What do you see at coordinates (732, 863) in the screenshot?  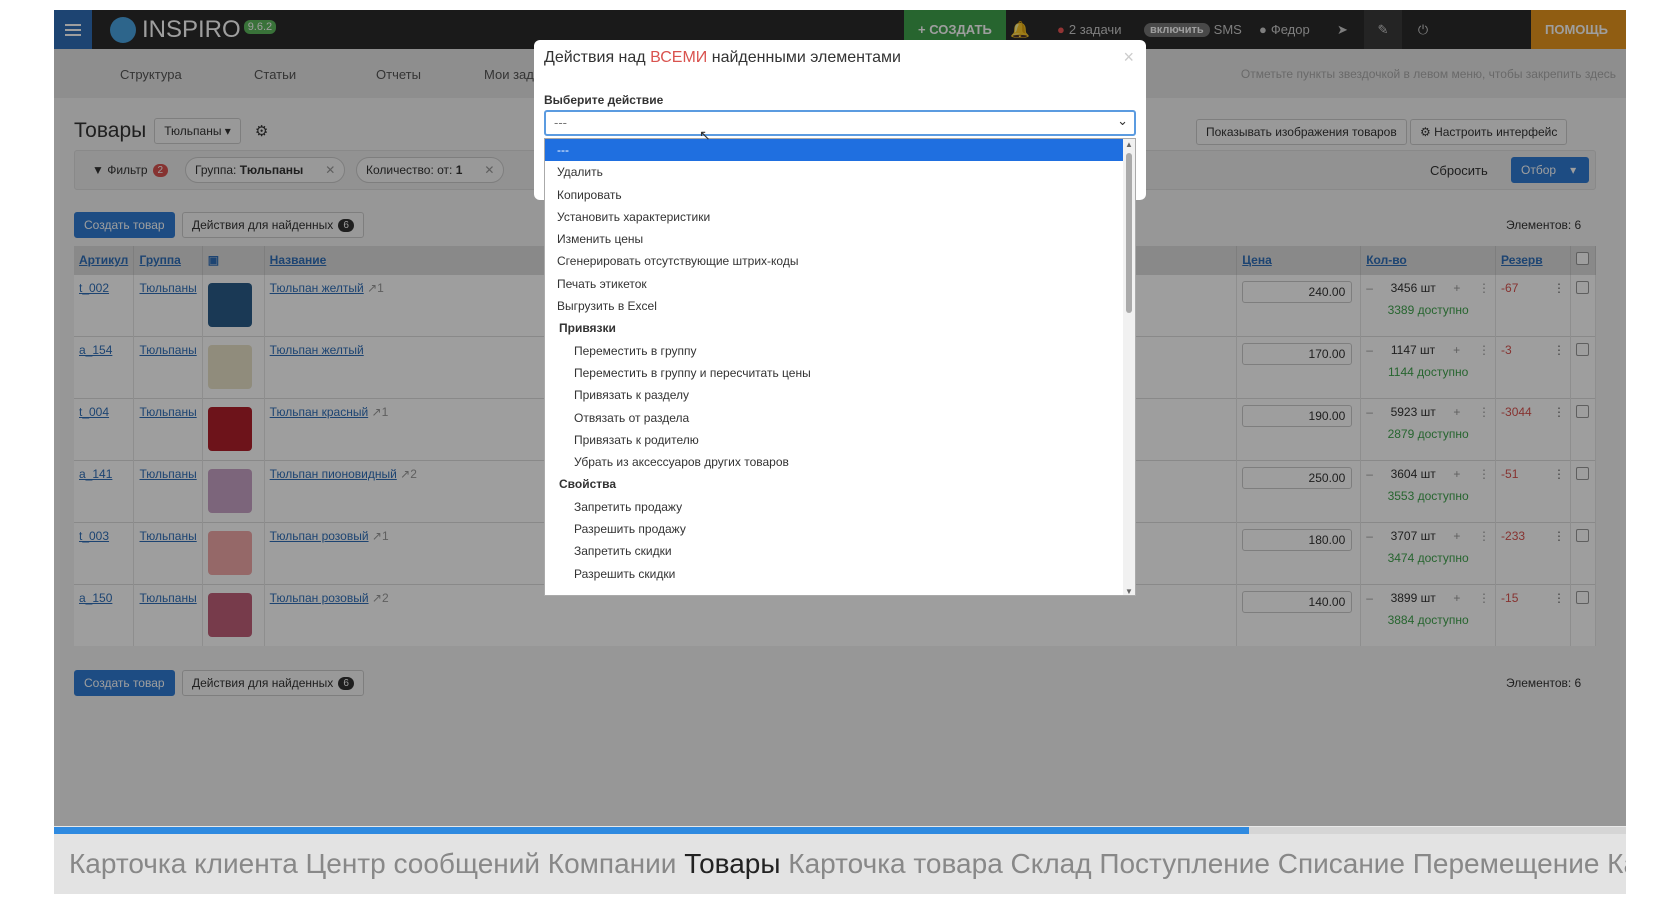 I see `ticker-active: Товары` at bounding box center [732, 863].